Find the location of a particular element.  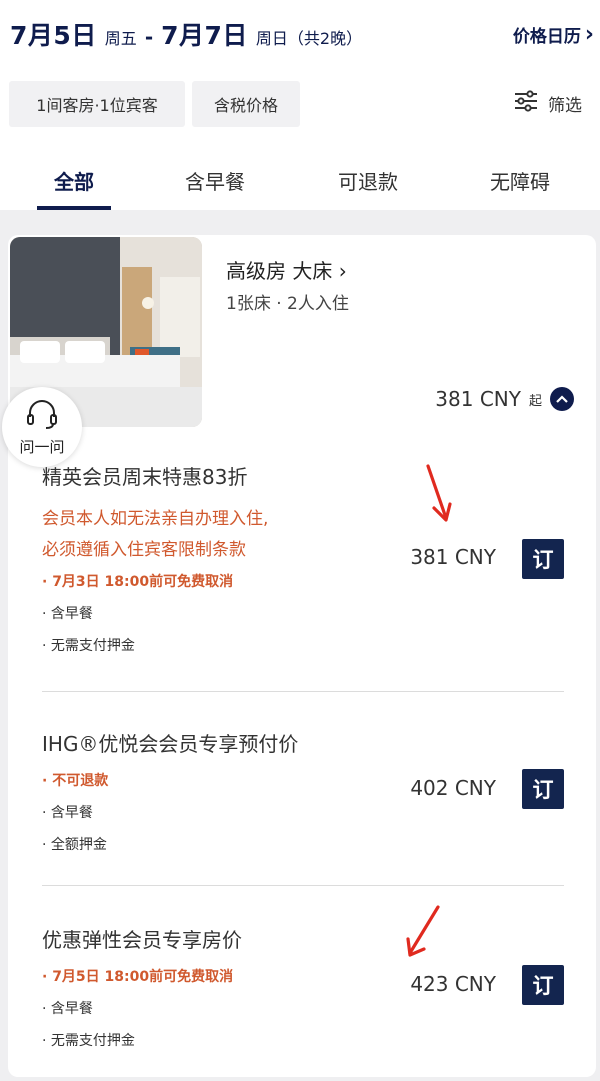

rooms-guests-chip: 1间客房·1位宾客 is located at coordinates (97, 104).